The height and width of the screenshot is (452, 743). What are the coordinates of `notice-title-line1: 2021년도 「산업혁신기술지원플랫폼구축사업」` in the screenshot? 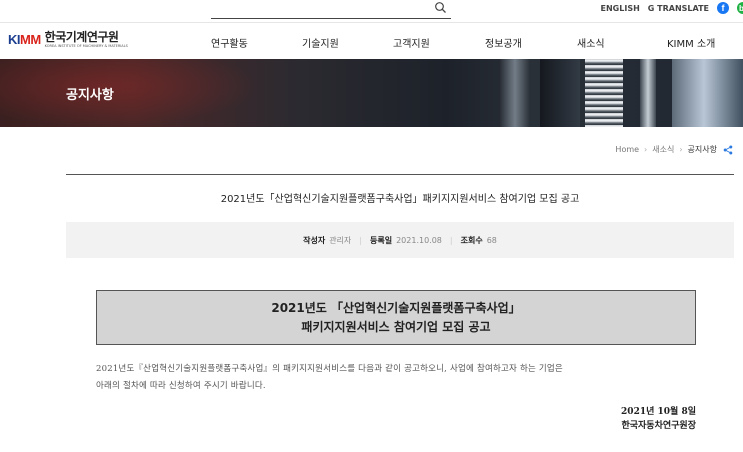 It's located at (396, 307).